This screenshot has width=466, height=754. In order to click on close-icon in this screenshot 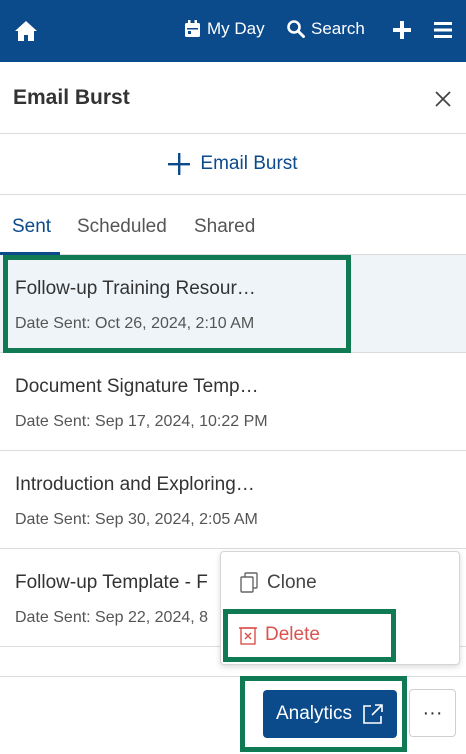, I will do `click(443, 99)`.